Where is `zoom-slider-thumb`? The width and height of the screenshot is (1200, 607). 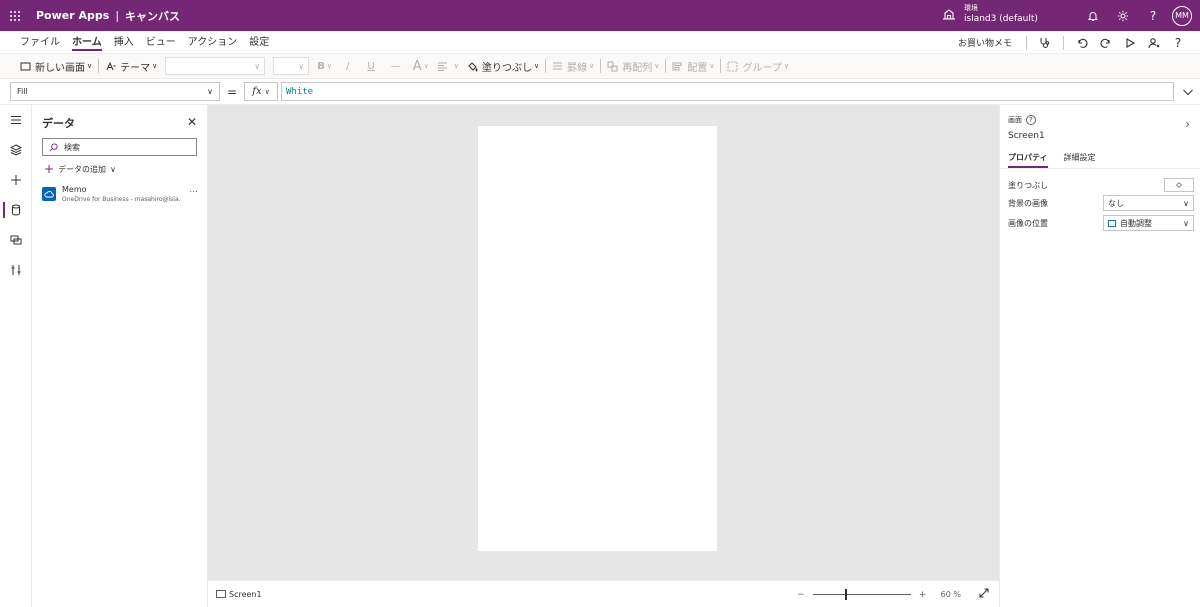 zoom-slider-thumb is located at coordinates (845, 594).